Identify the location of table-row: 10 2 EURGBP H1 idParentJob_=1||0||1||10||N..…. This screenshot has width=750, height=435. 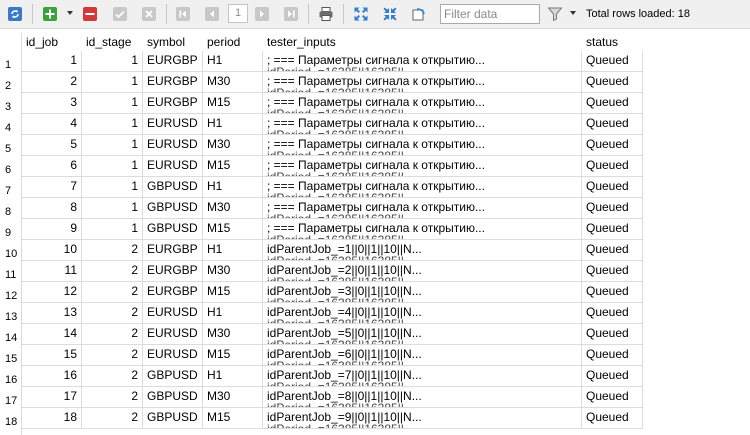
(332, 250).